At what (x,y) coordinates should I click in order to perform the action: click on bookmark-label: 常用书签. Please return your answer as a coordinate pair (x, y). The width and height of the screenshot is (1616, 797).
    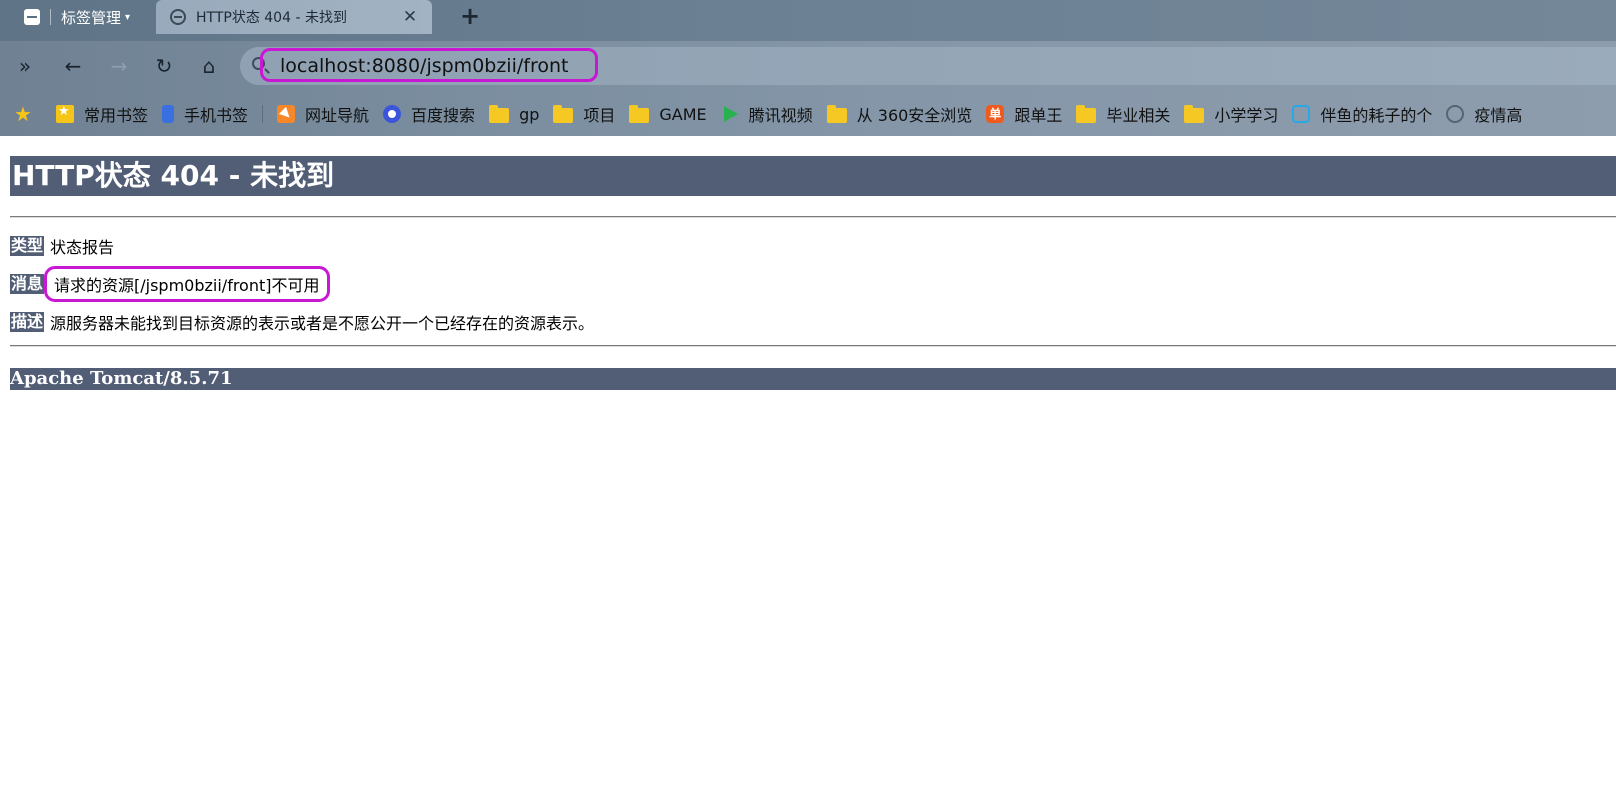
    Looking at the image, I should click on (116, 115).